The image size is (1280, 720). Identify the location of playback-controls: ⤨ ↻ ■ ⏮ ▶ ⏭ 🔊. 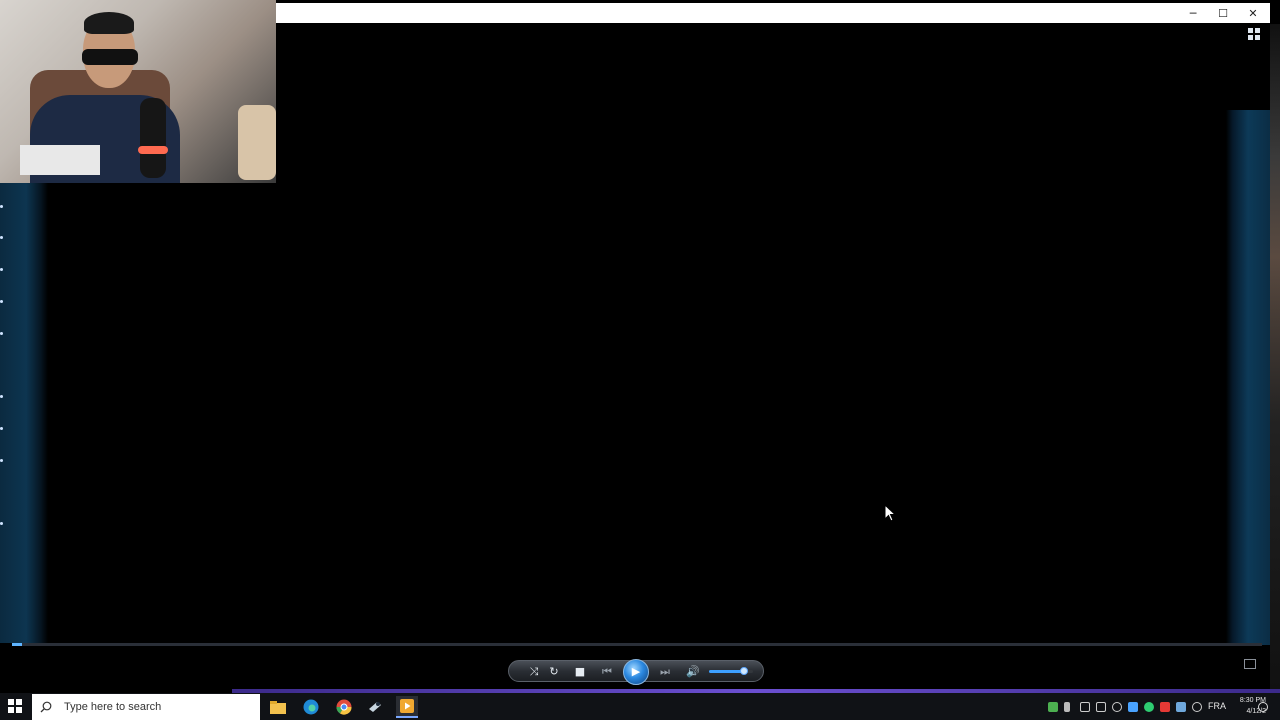
(636, 672).